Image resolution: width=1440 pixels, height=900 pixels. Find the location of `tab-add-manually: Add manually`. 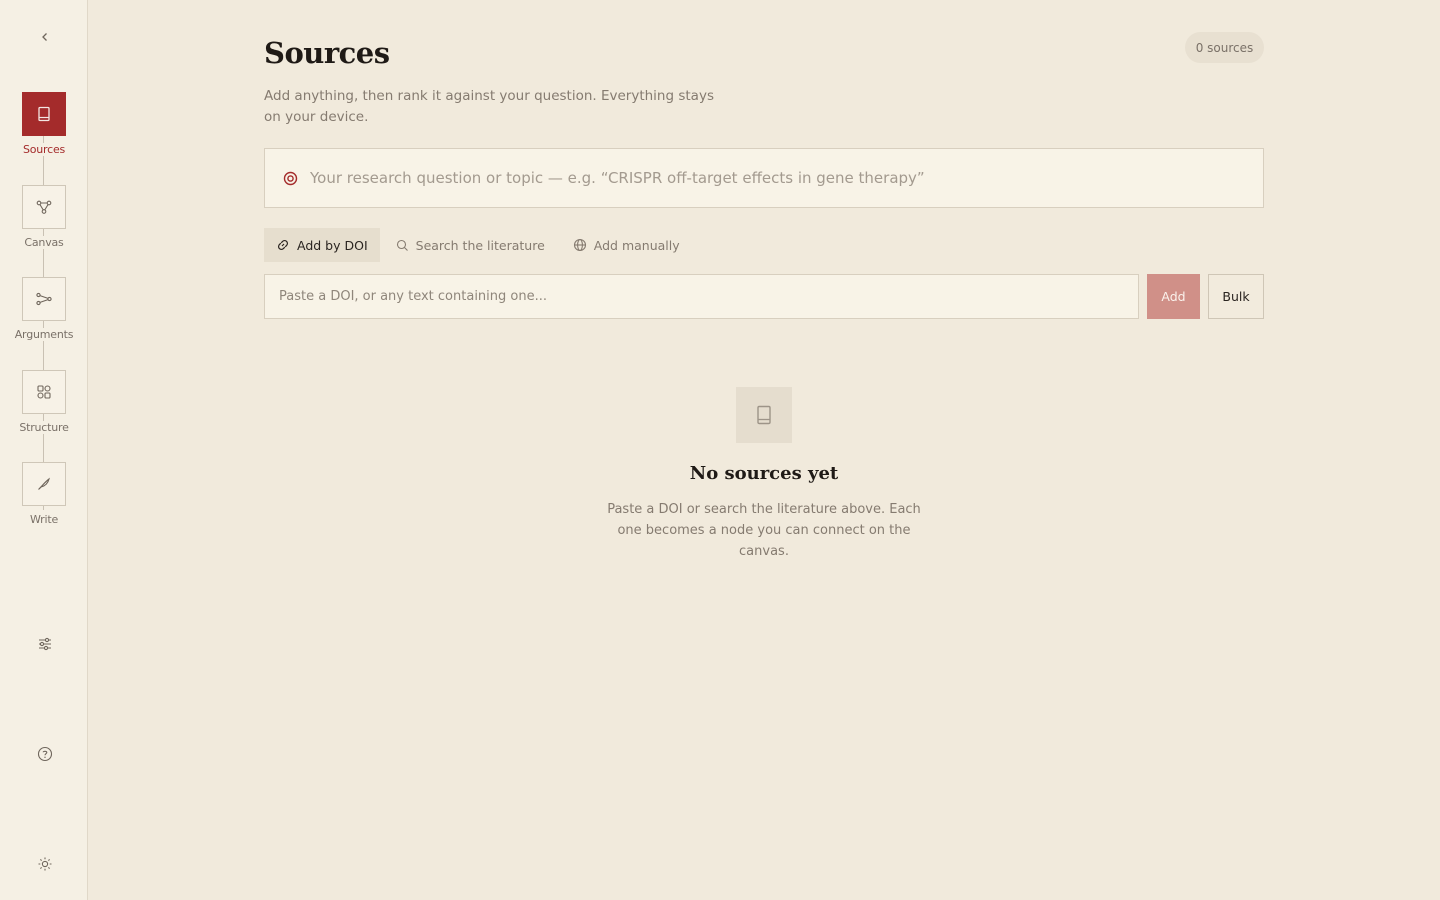

tab-add-manually: Add manually is located at coordinates (626, 245).